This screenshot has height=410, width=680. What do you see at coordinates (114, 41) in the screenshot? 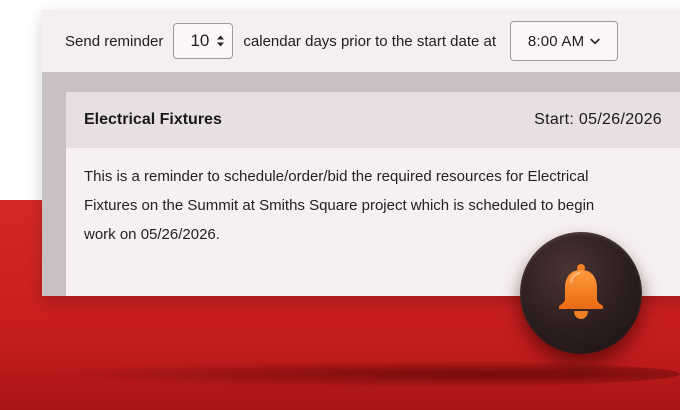
I see `send-reminder-label: Send reminder` at bounding box center [114, 41].